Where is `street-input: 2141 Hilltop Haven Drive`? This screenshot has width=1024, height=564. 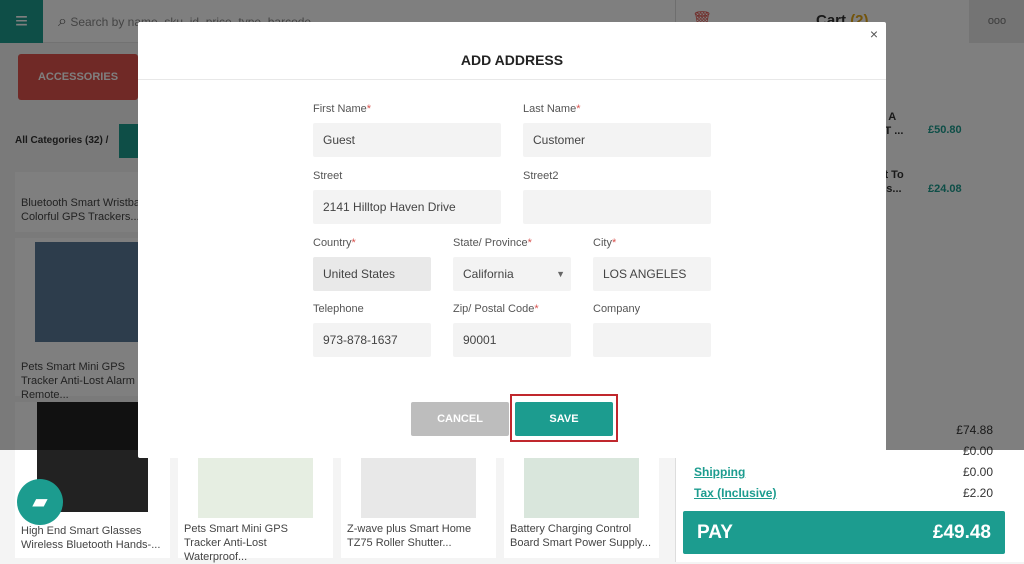 street-input: 2141 Hilltop Haven Drive is located at coordinates (407, 207).